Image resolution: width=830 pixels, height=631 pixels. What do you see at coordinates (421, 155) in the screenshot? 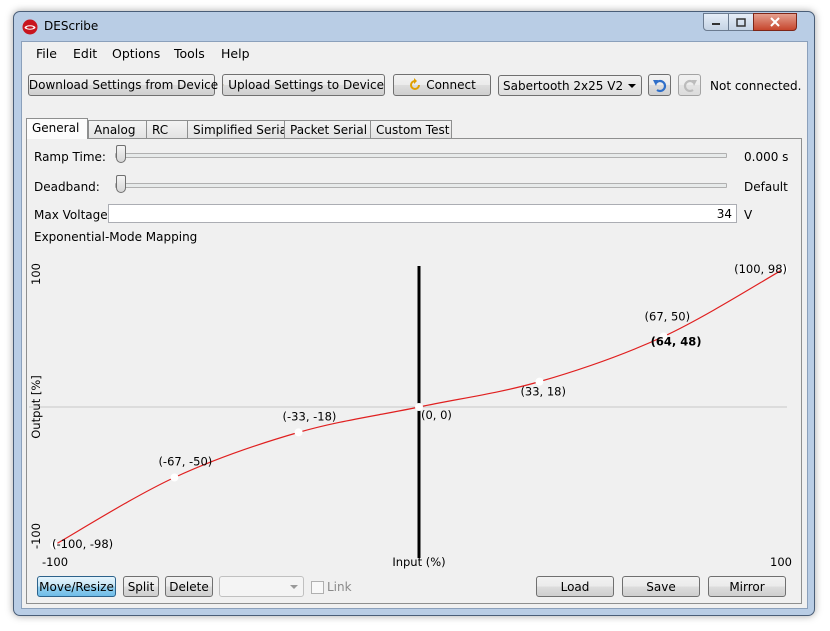
I see `ramp-time-track` at bounding box center [421, 155].